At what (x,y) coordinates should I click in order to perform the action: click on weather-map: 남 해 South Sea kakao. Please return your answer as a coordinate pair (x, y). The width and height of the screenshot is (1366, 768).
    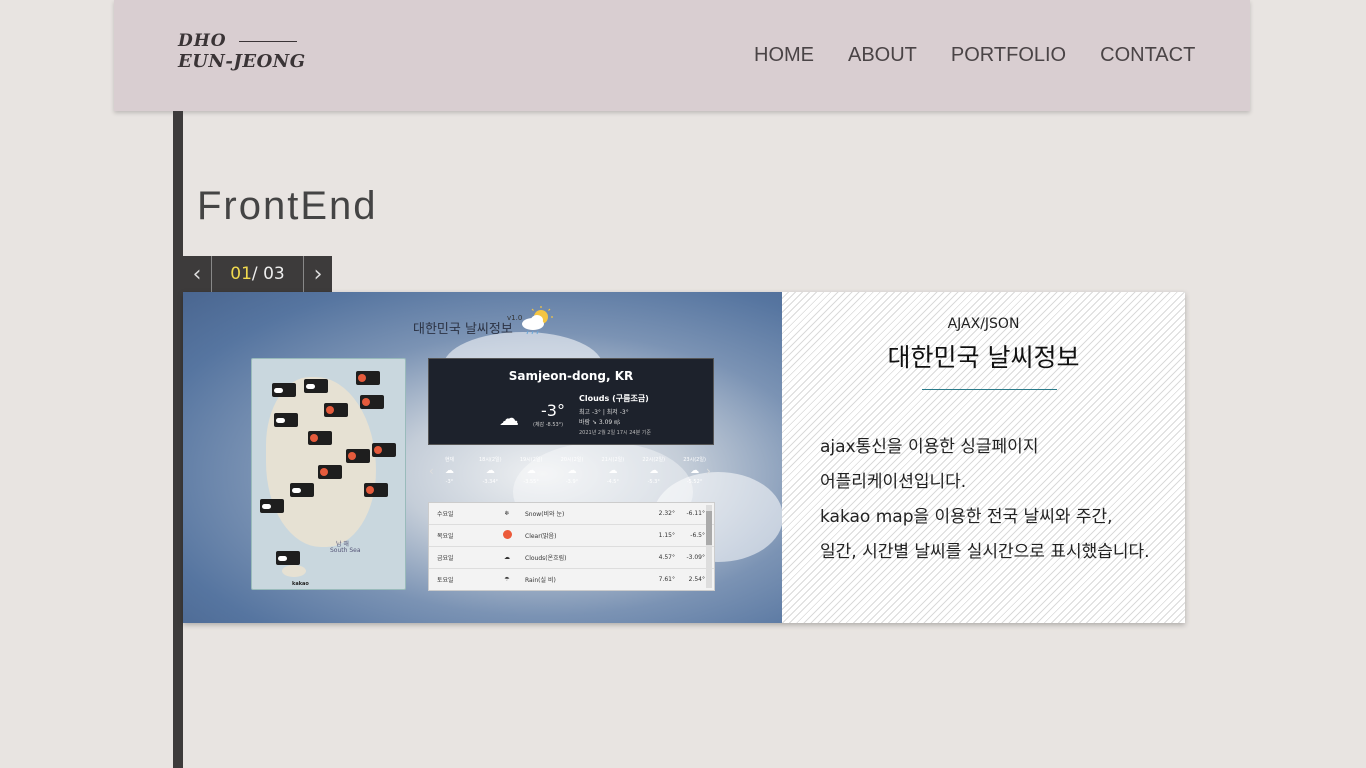
    Looking at the image, I should click on (328, 474).